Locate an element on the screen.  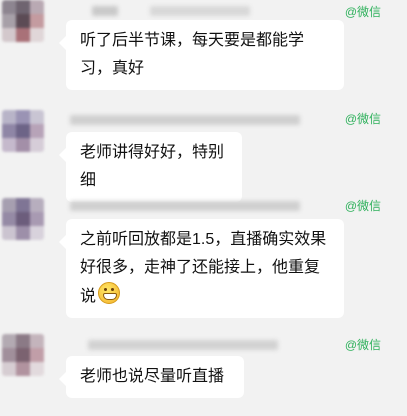
message-bubble: 老师也说尽量听直播 is located at coordinates (151, 377).